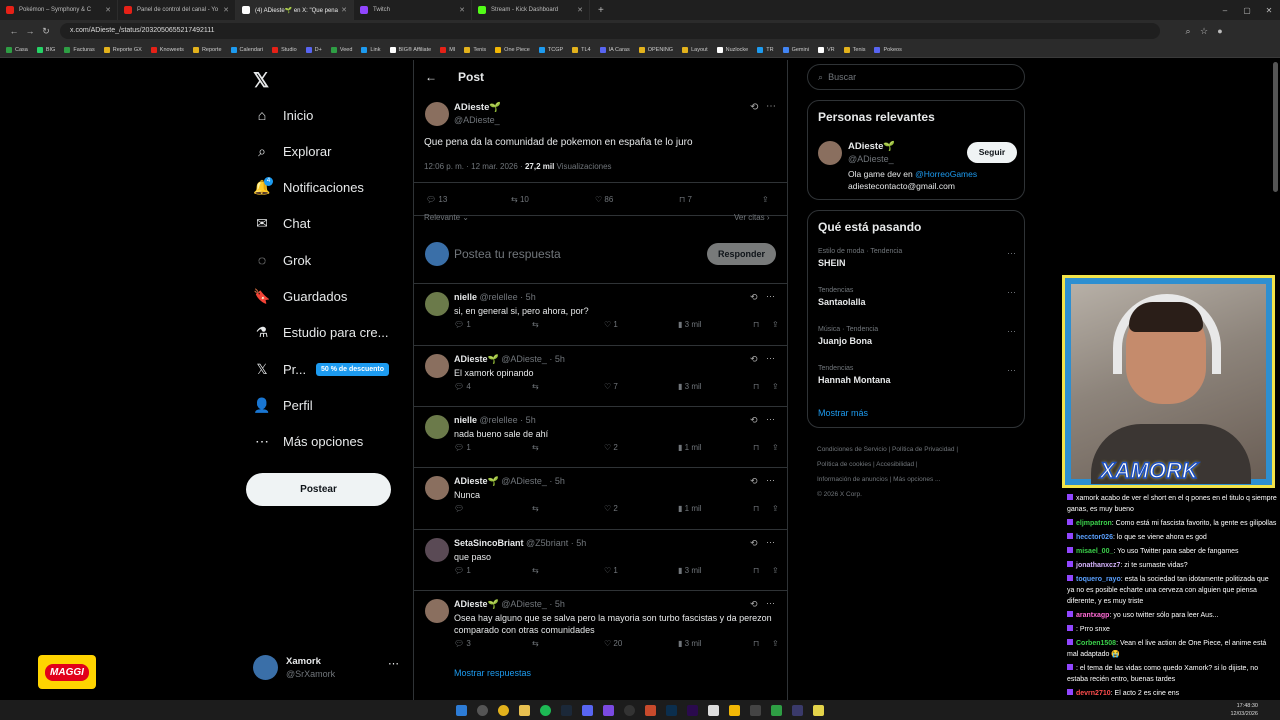 This screenshot has width=1280, height=720. What do you see at coordinates (765, 49) in the screenshot?
I see `bookmark-item: TR` at bounding box center [765, 49].